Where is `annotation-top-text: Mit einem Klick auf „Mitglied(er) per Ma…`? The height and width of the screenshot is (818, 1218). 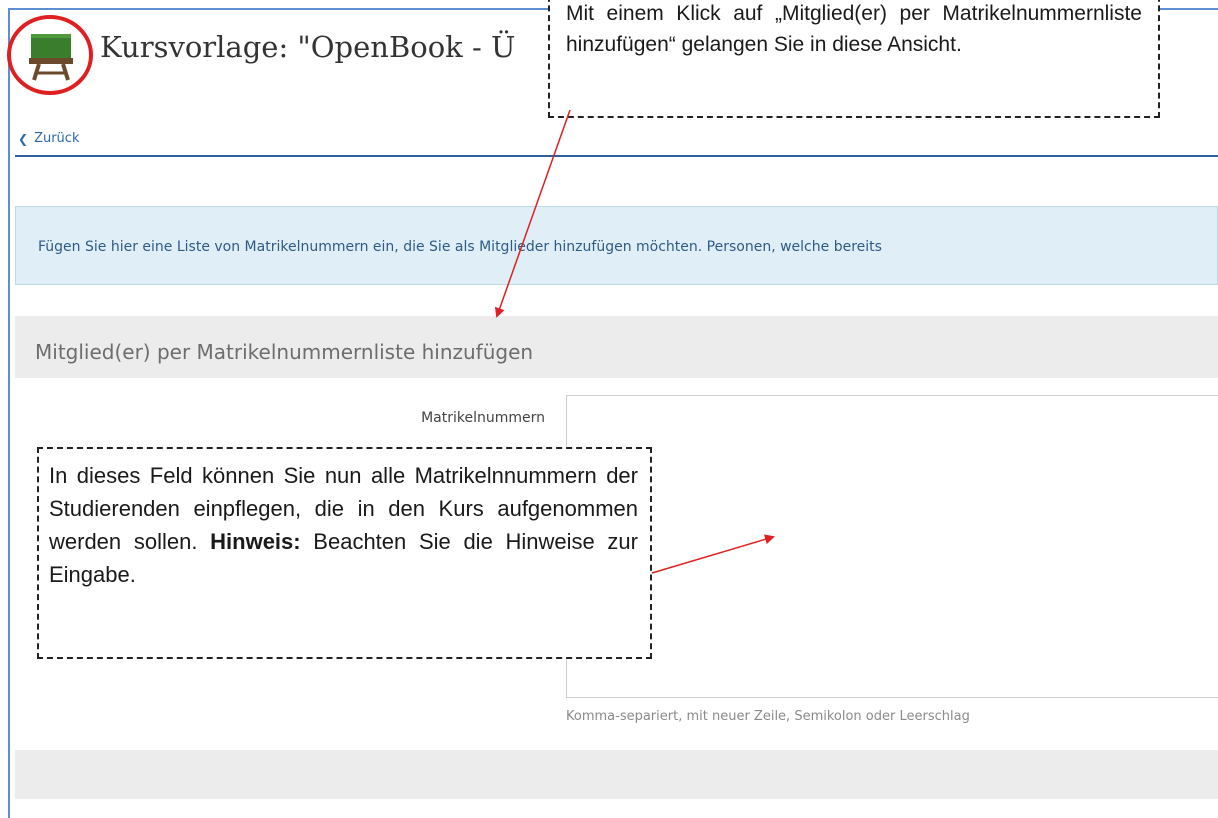 annotation-top-text: Mit einem Klick auf „Mitglied(er) per Ma… is located at coordinates (854, 29).